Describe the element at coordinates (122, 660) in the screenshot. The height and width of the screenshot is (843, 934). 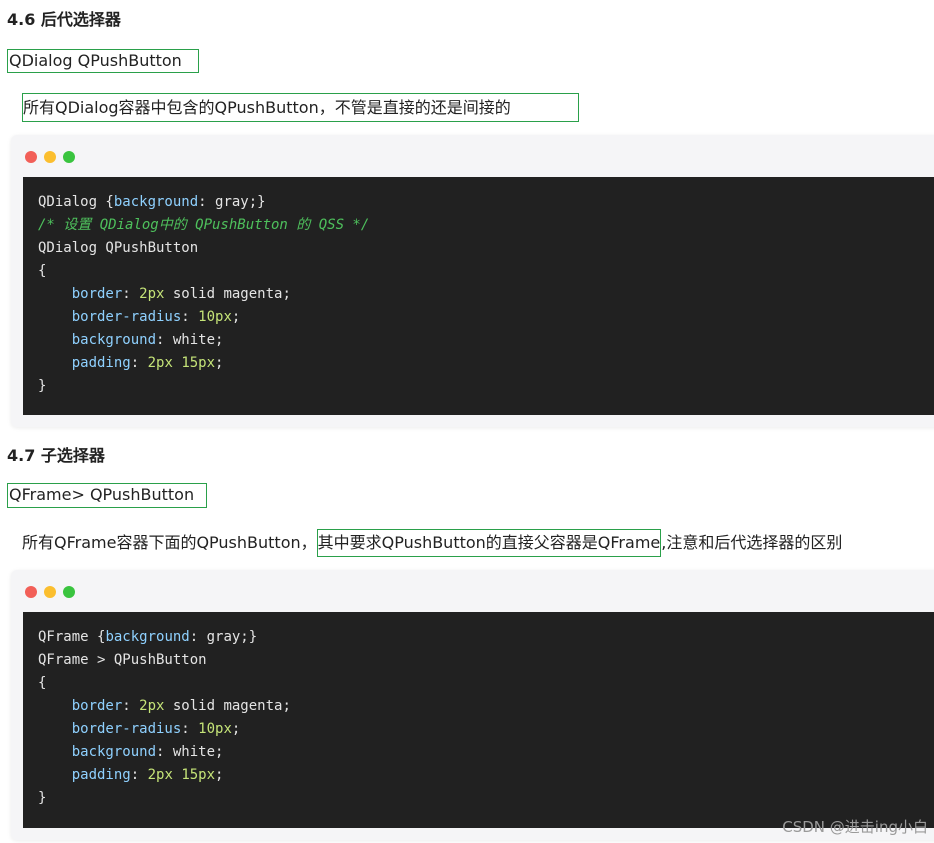
I see `code-line: QFrame > QPushButton` at that location.